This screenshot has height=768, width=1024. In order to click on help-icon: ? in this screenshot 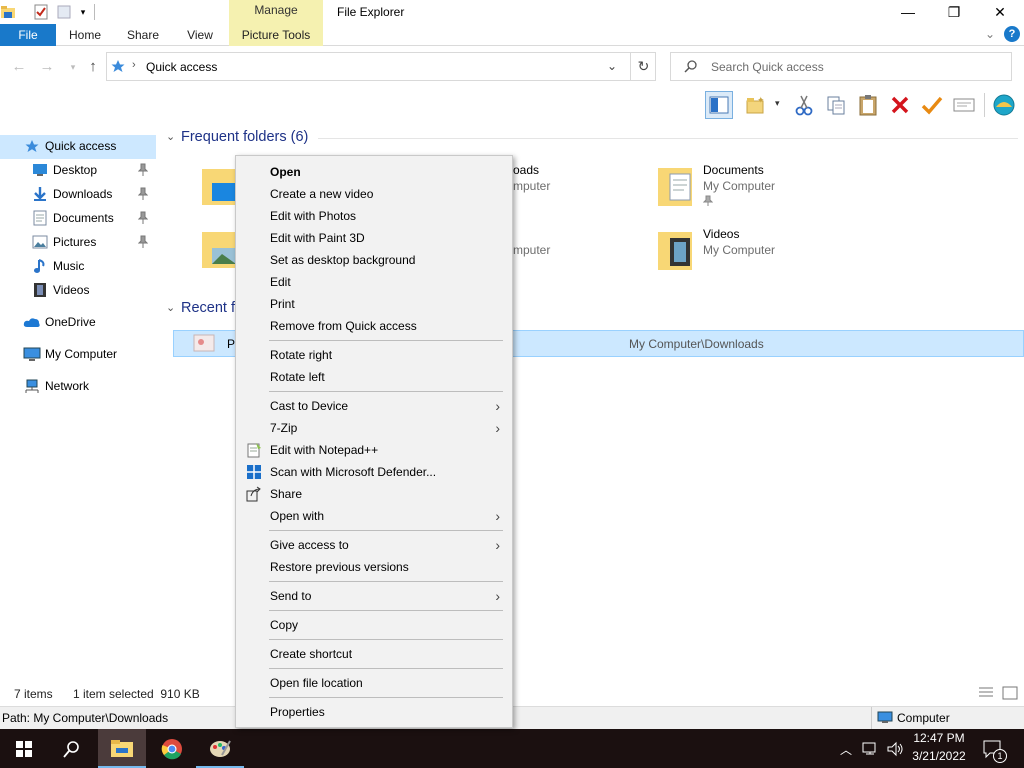, I will do `click(1012, 34)`.